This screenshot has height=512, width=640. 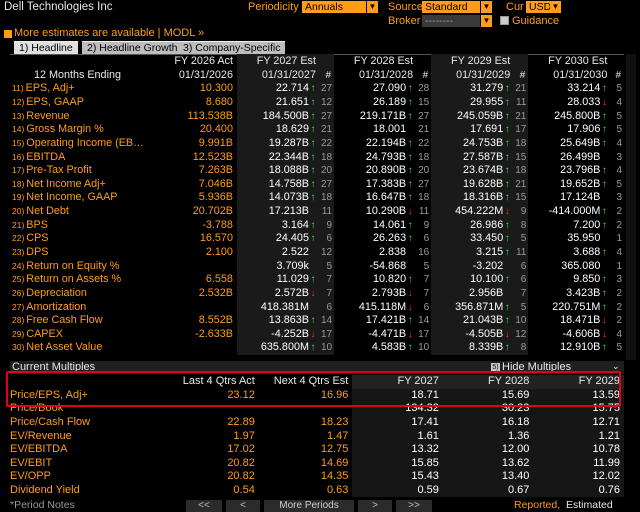 I want to click on multiple-value: 12.75, so click(x=306, y=450).